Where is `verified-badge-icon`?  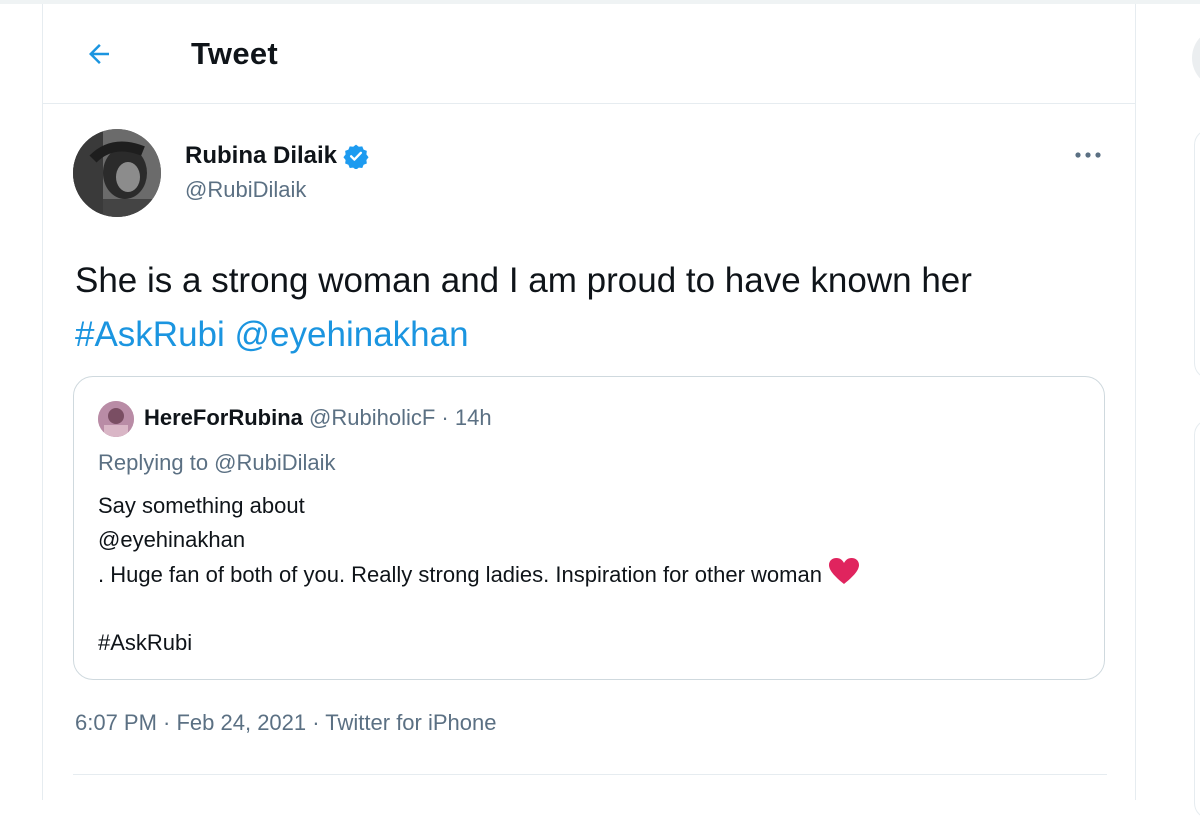
verified-badge-icon is located at coordinates (356, 156).